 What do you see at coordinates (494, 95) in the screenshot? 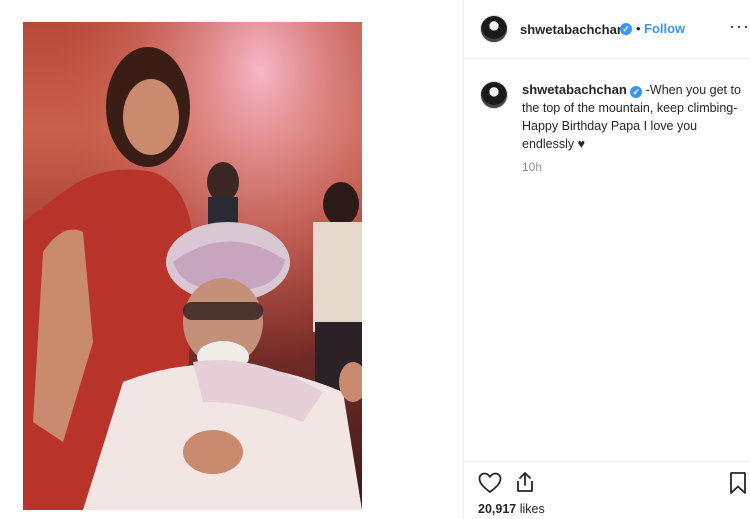
I see `caption-avatar` at bounding box center [494, 95].